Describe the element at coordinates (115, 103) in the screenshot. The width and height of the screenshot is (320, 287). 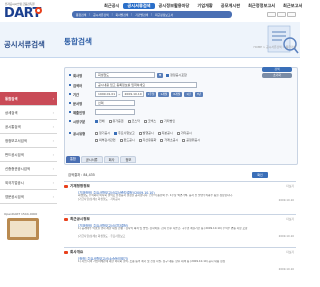
I see `doc-select: 선택` at that location.